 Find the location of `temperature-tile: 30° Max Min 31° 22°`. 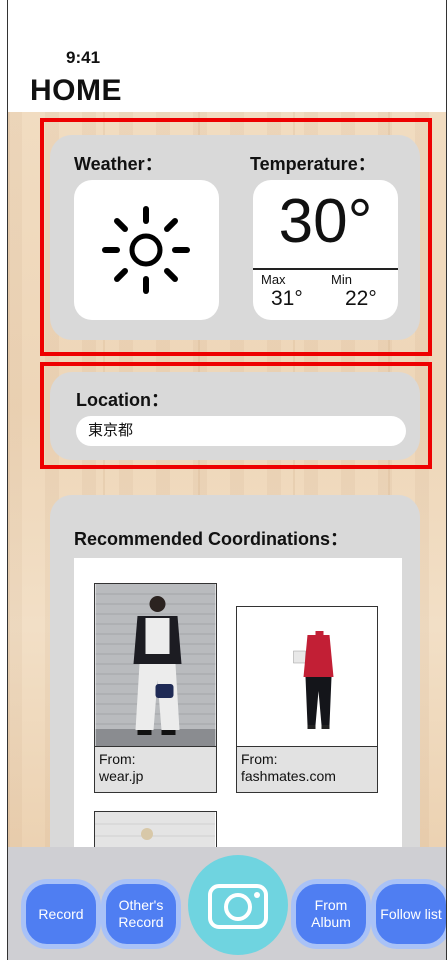

temperature-tile: 30° Max Min 31° 22° is located at coordinates (325, 250).